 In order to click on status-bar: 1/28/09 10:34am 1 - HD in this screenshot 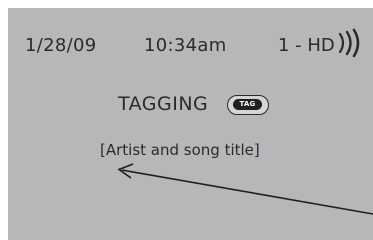, I will do `click(190, 45)`.